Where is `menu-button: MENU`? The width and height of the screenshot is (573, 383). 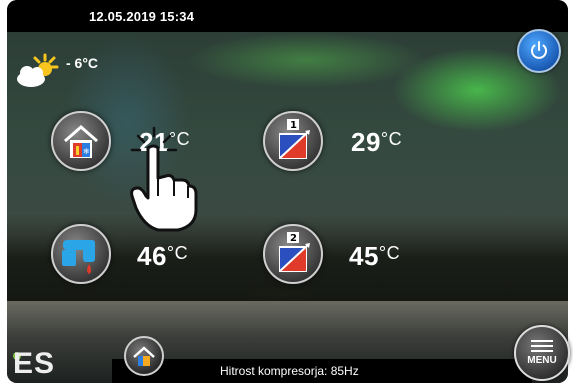 menu-button: MENU is located at coordinates (542, 353).